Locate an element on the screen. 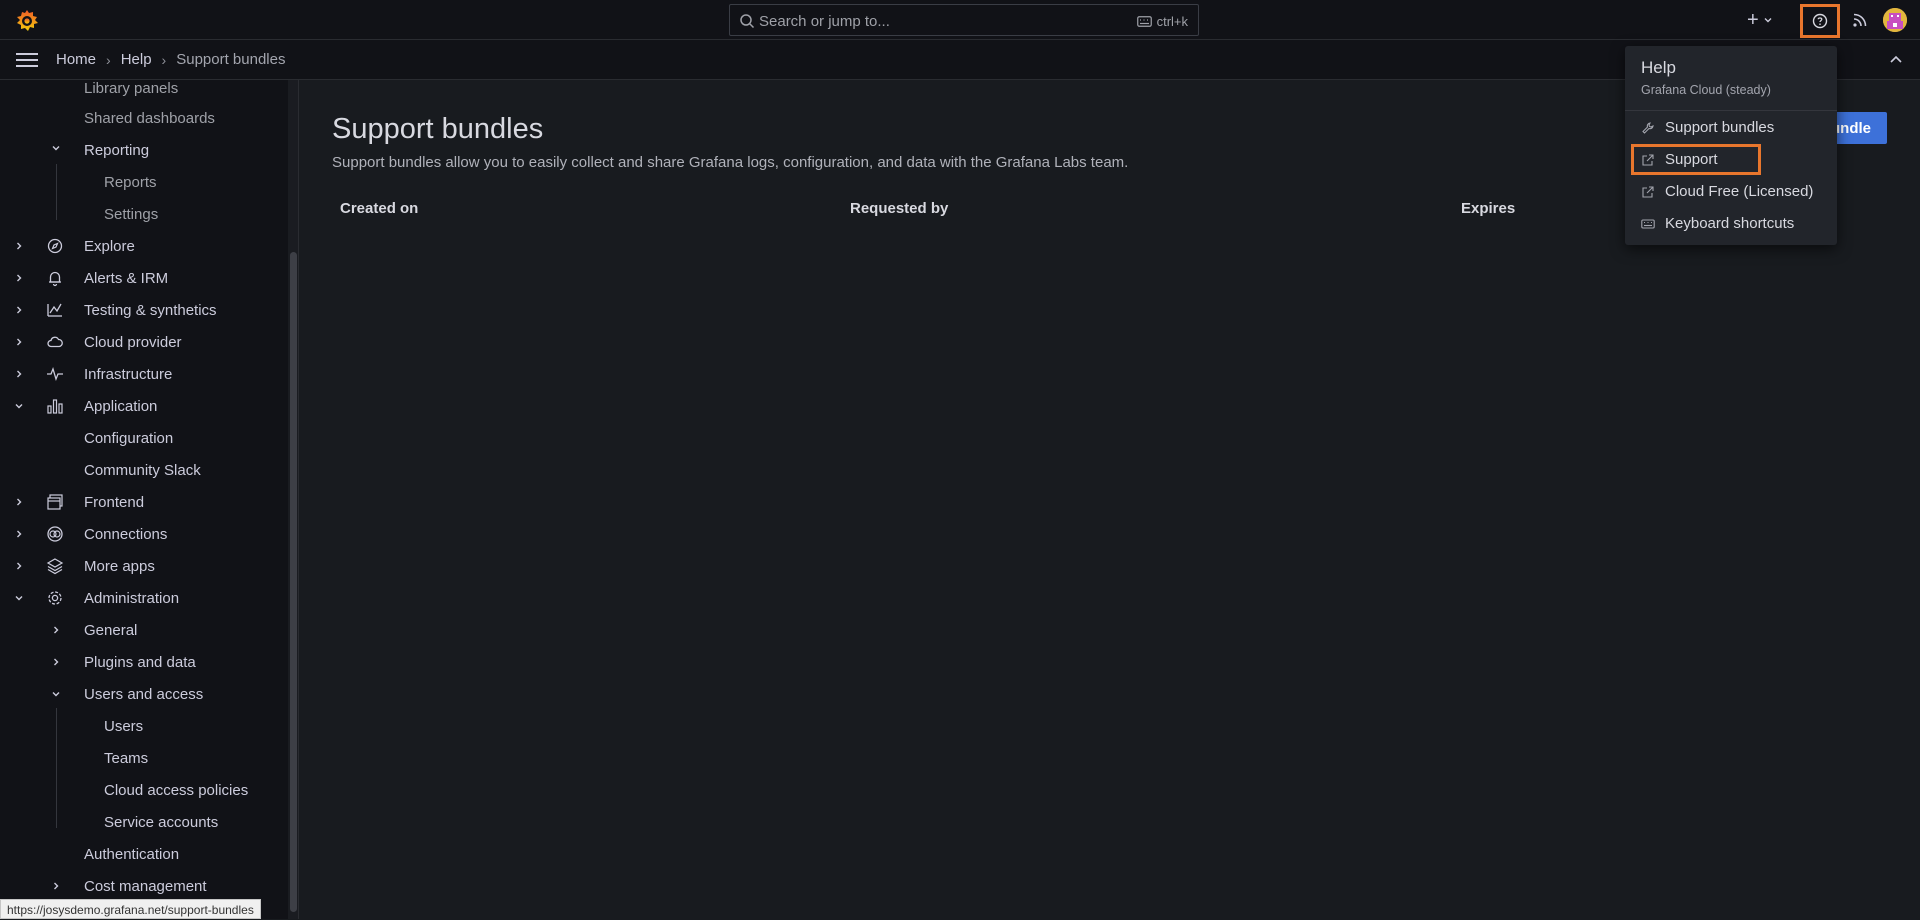  menu-icon is located at coordinates (27, 60).